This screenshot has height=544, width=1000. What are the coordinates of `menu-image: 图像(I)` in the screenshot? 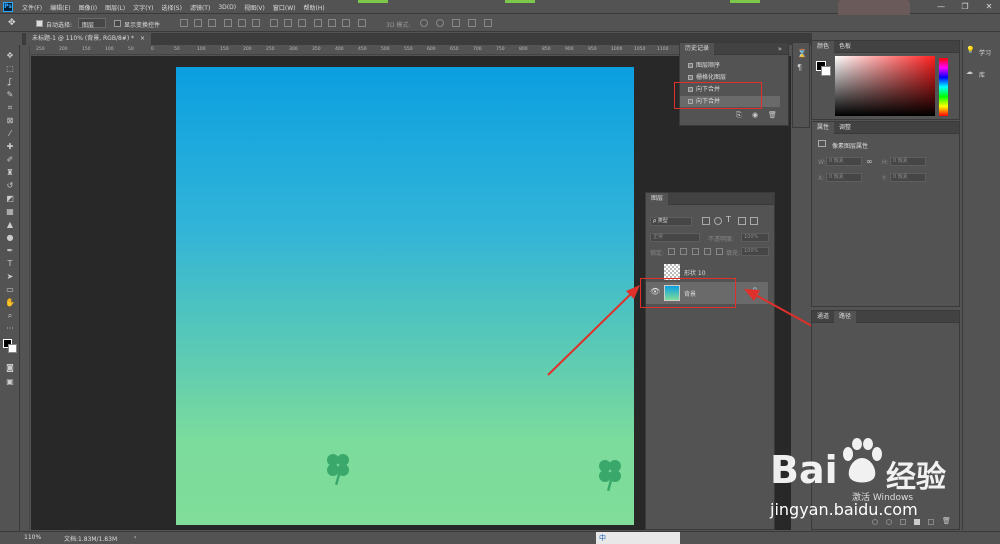 It's located at (88, 7).